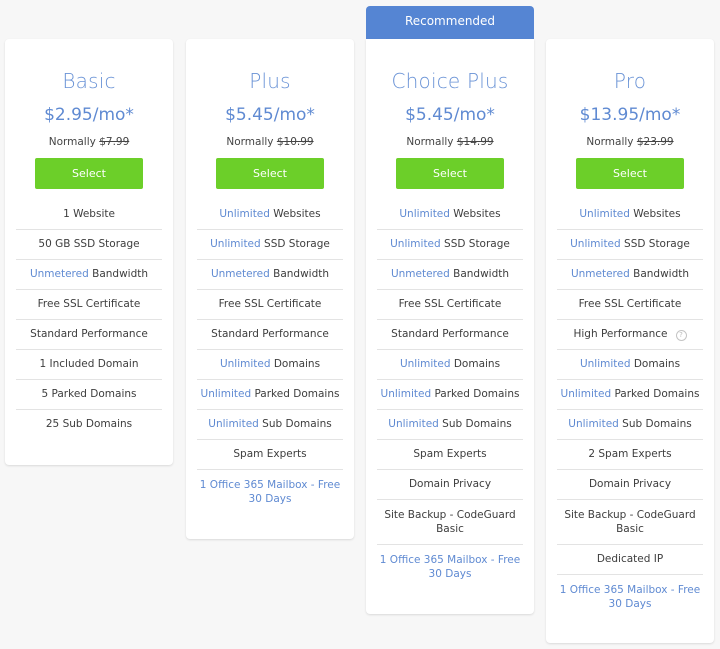 The height and width of the screenshot is (649, 720). What do you see at coordinates (89, 115) in the screenshot?
I see `plan-price: $2.95/mo*` at bounding box center [89, 115].